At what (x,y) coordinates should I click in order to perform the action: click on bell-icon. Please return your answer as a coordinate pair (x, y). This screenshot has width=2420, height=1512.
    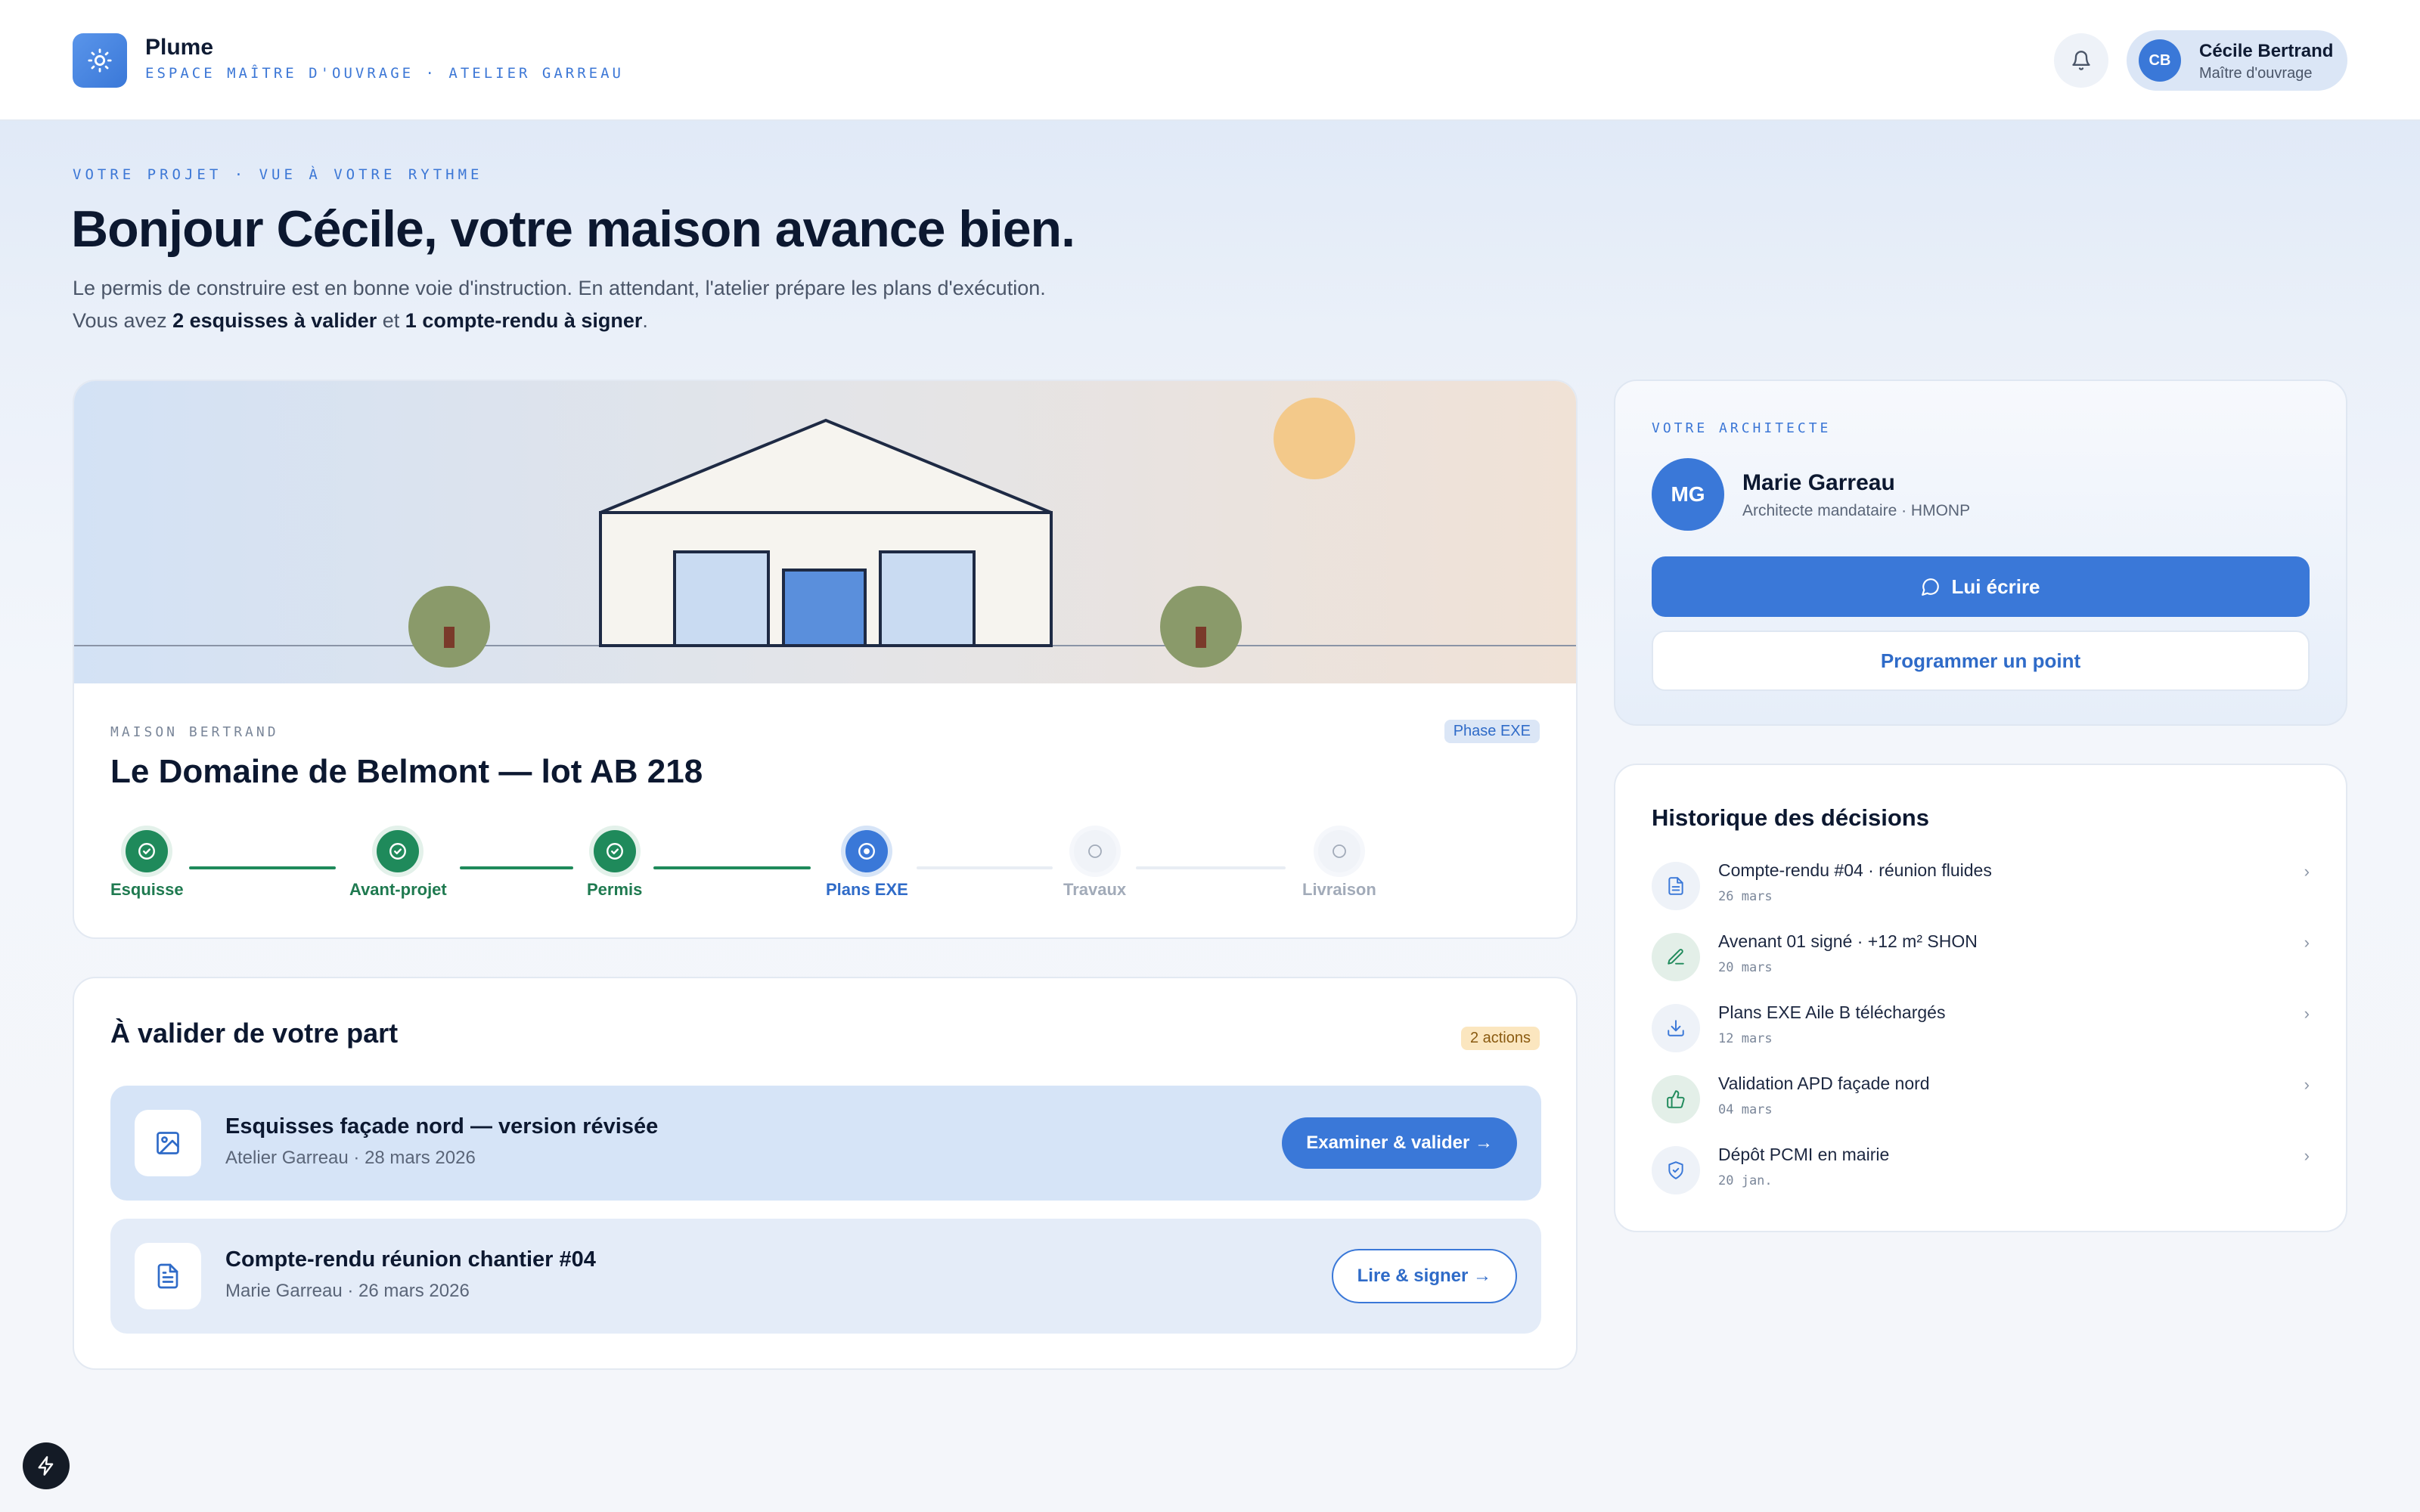
    Looking at the image, I should click on (2081, 60).